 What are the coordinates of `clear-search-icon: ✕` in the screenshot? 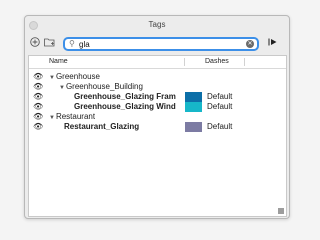 It's located at (250, 44).